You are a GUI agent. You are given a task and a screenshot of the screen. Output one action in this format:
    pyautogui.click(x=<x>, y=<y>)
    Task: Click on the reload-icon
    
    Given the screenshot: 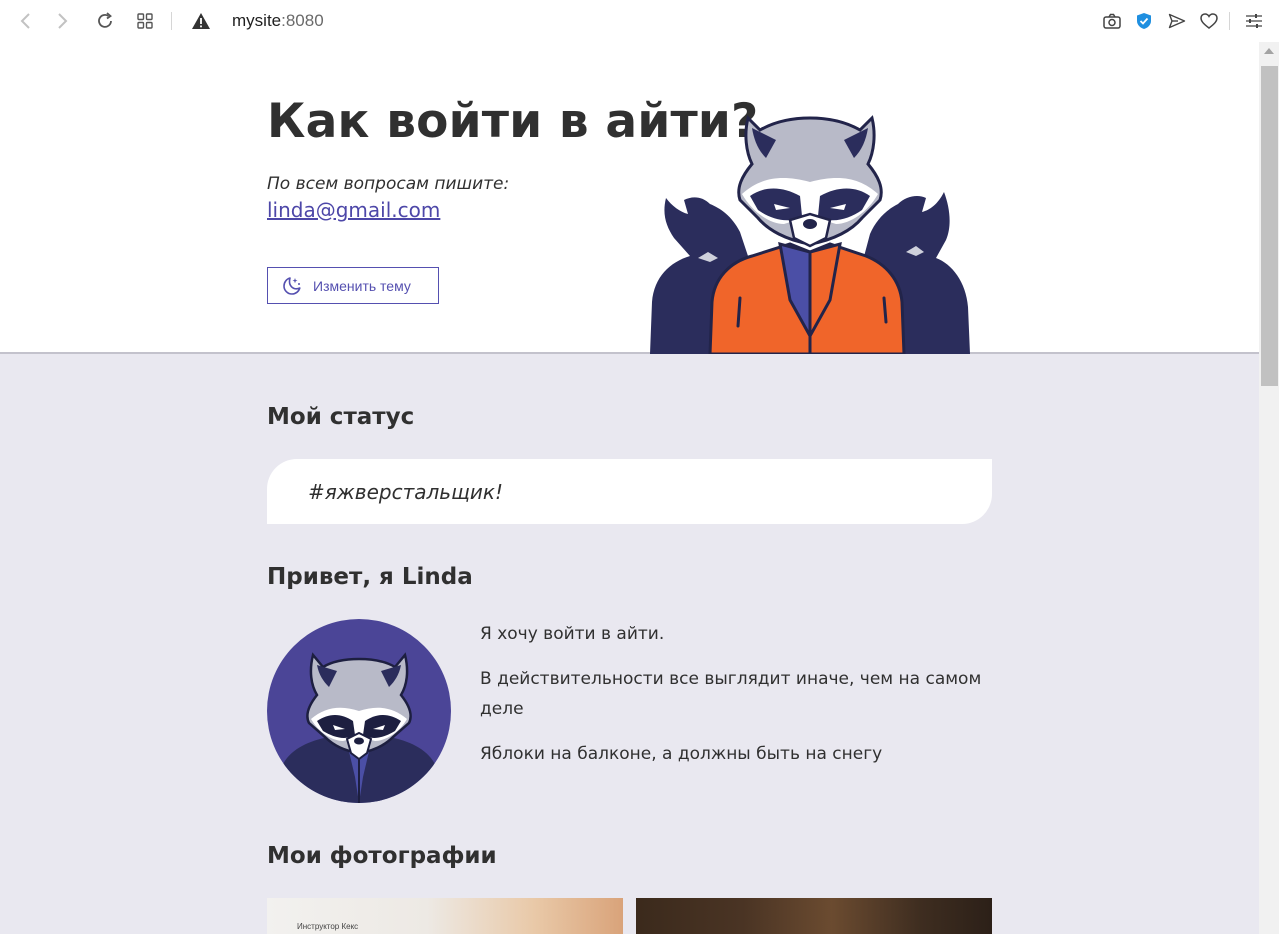 What is the action you would take?
    pyautogui.click(x=105, y=21)
    